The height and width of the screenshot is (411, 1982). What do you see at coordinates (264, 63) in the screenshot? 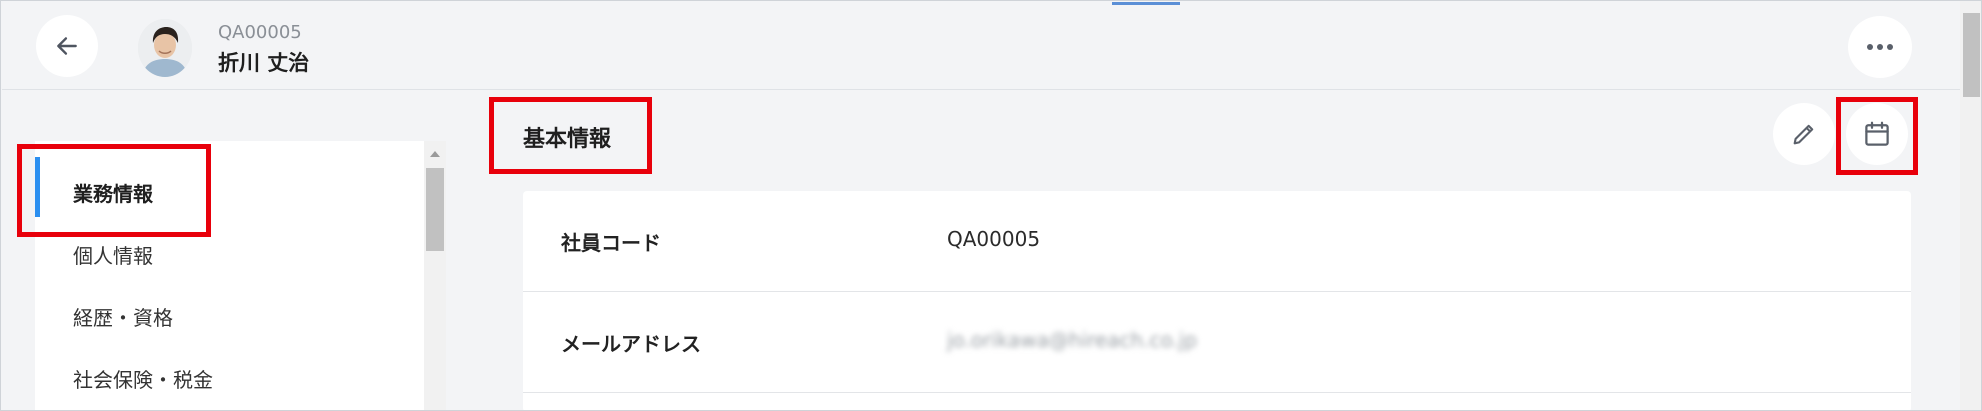
I see `employee-name: 折川 丈治` at bounding box center [264, 63].